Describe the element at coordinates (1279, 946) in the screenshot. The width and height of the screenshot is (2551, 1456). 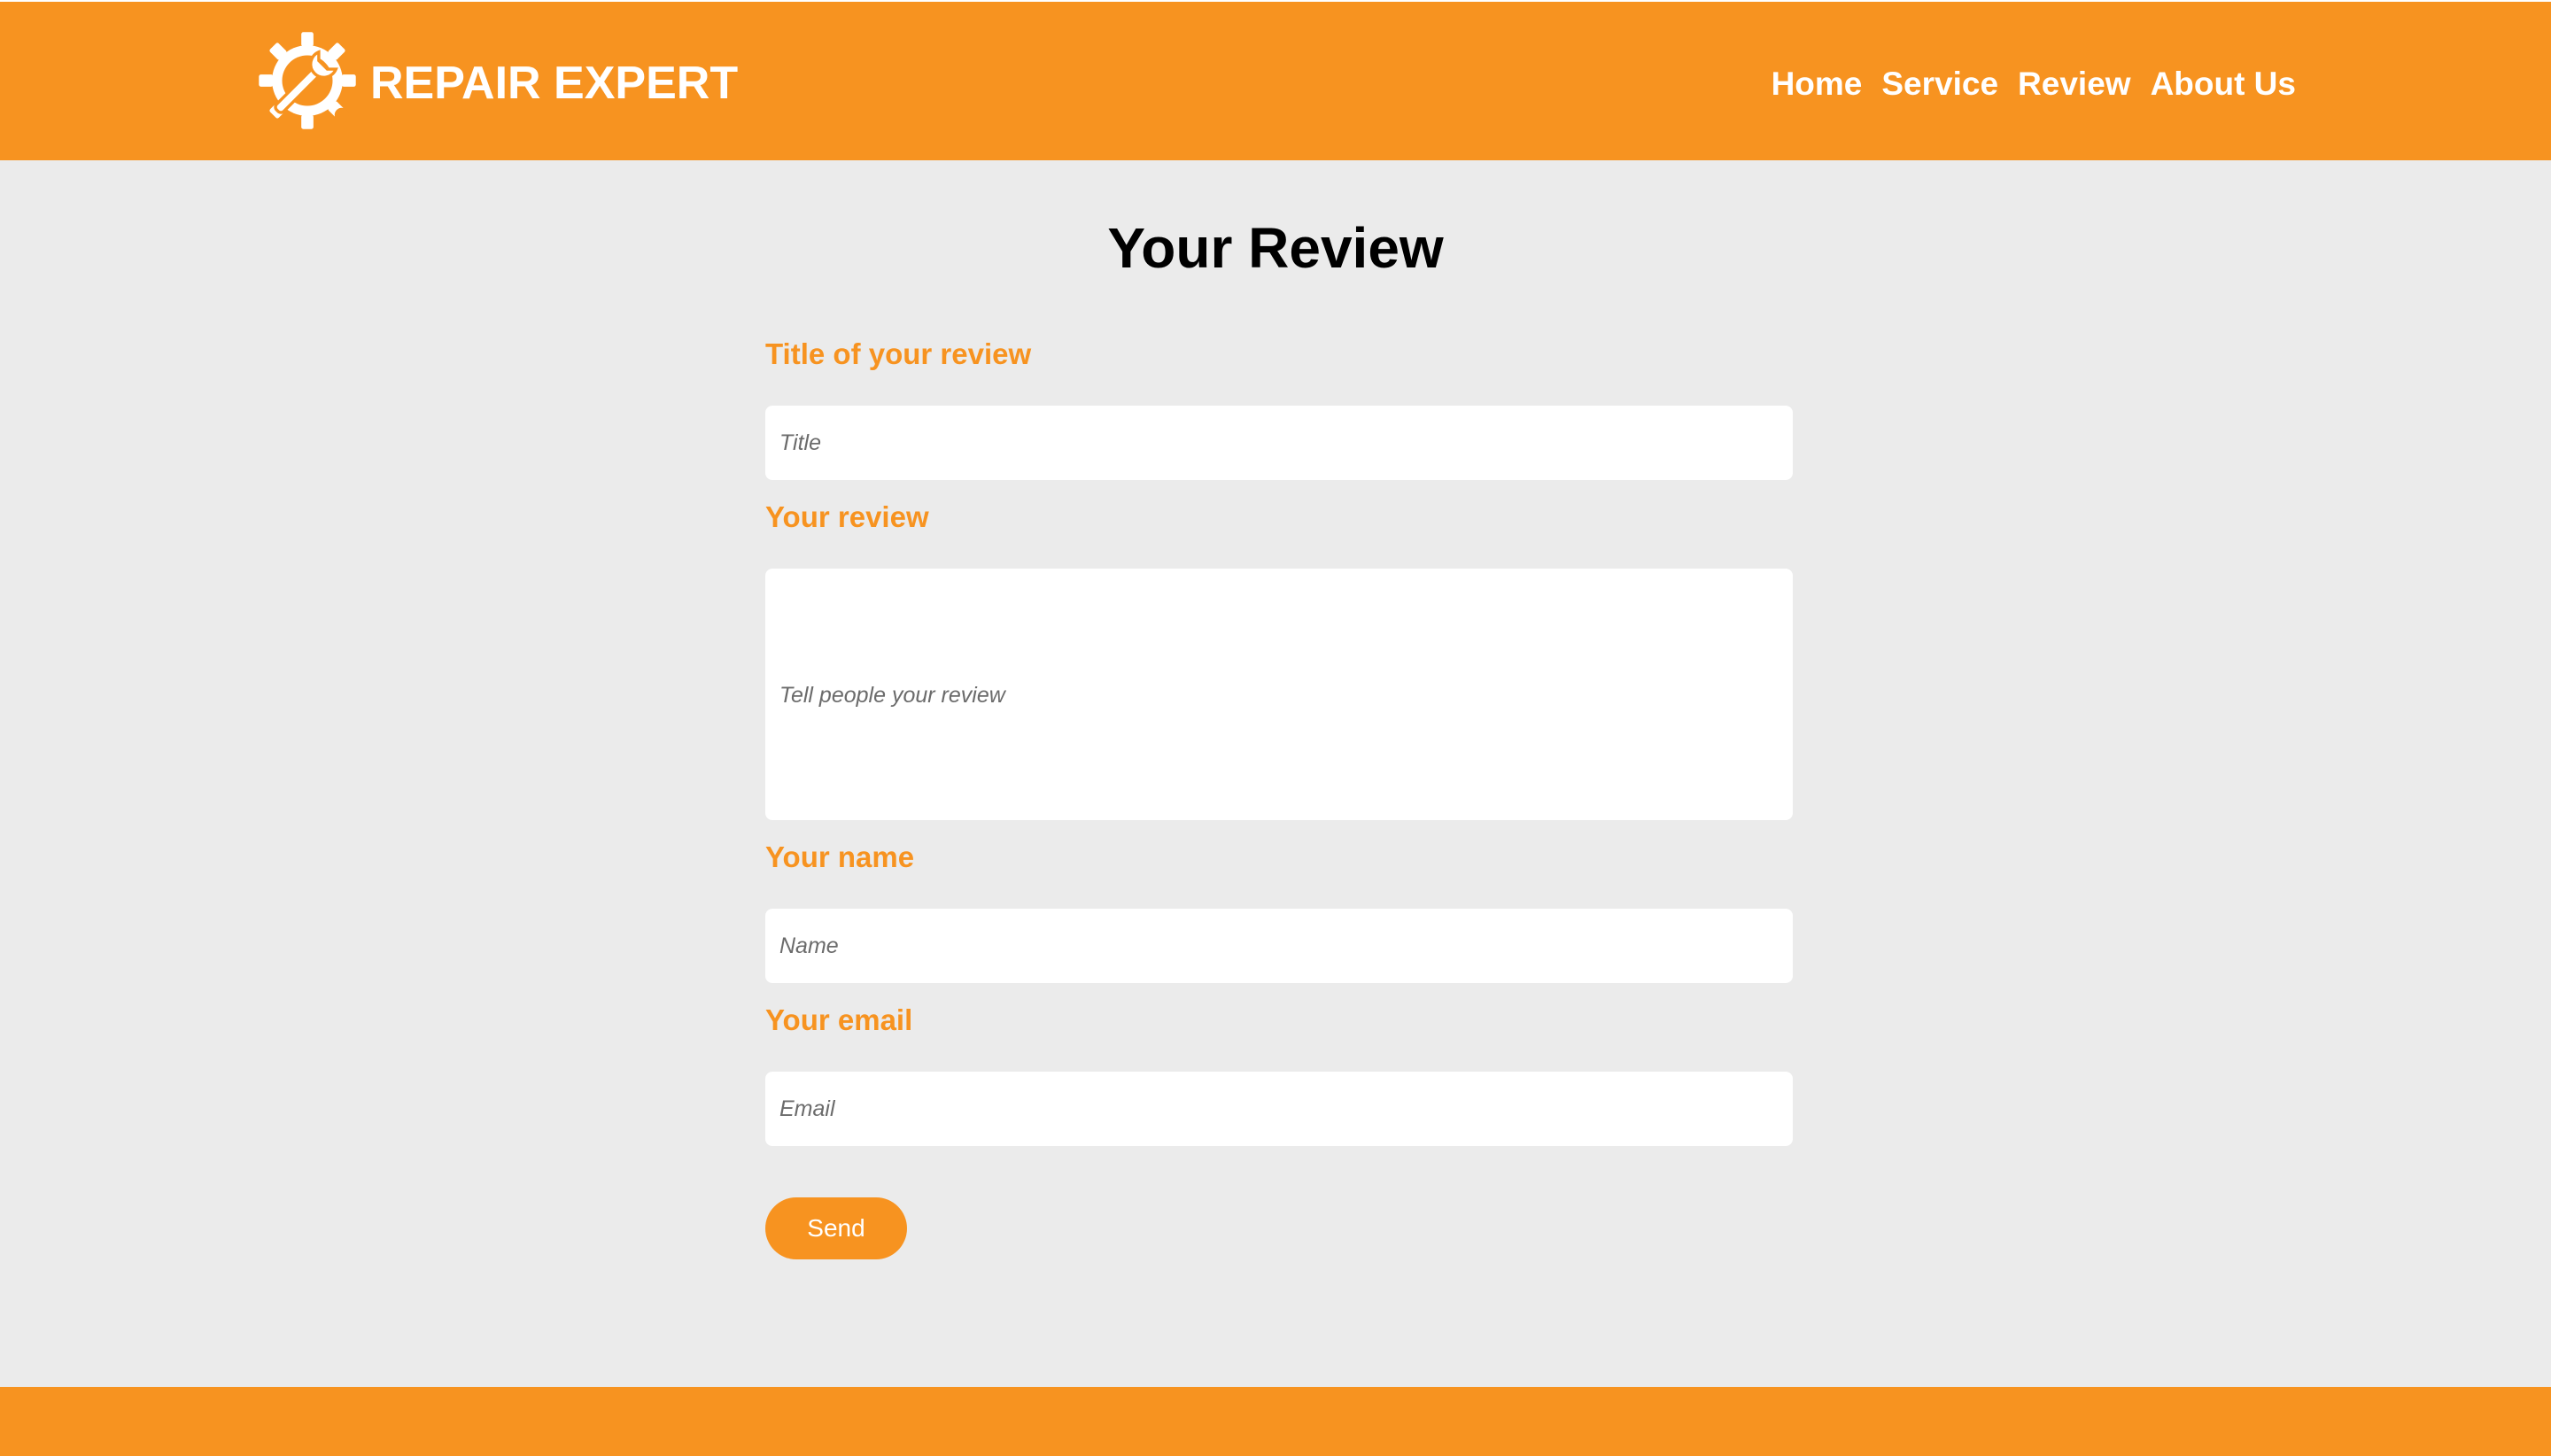
I see `name-input` at that location.